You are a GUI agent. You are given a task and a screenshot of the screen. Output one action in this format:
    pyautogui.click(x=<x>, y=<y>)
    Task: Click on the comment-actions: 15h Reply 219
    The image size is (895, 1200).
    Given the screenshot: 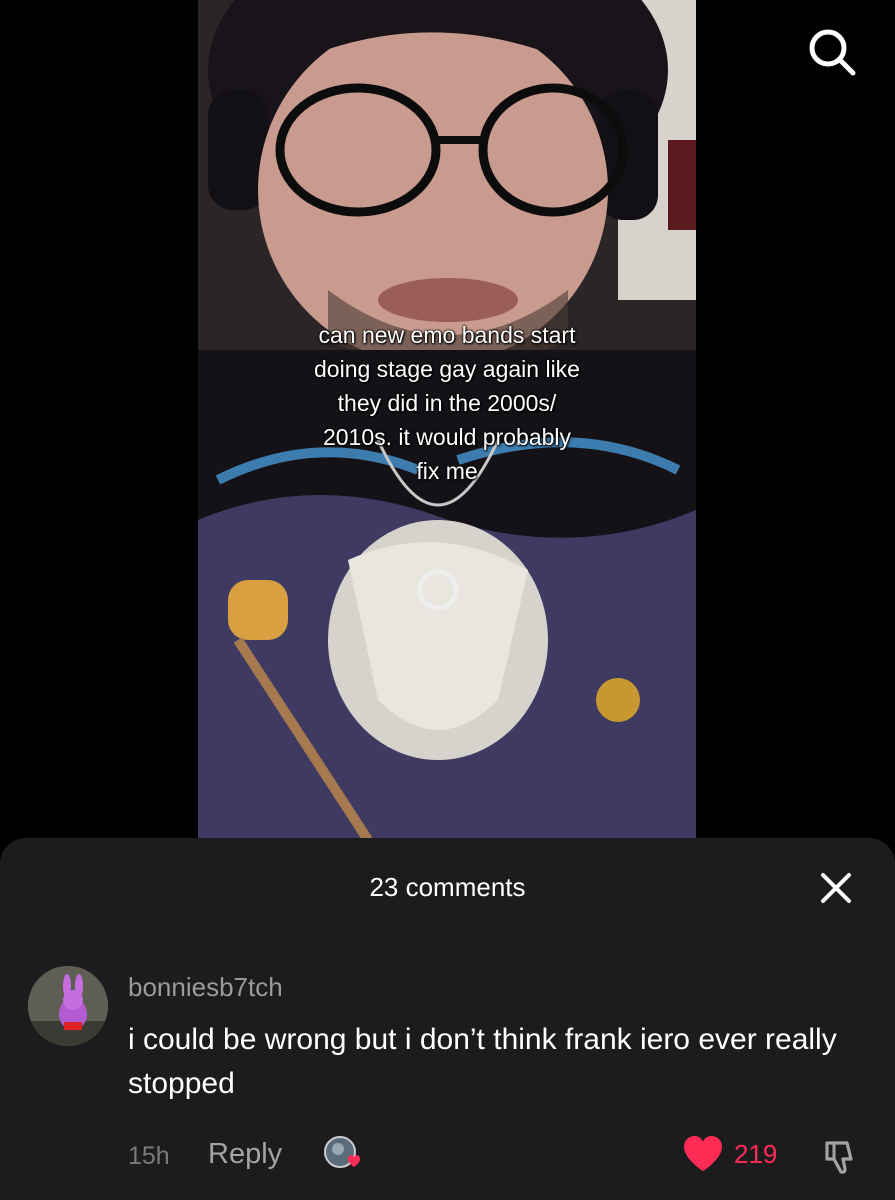 What is the action you would take?
    pyautogui.click(x=447, y=1156)
    